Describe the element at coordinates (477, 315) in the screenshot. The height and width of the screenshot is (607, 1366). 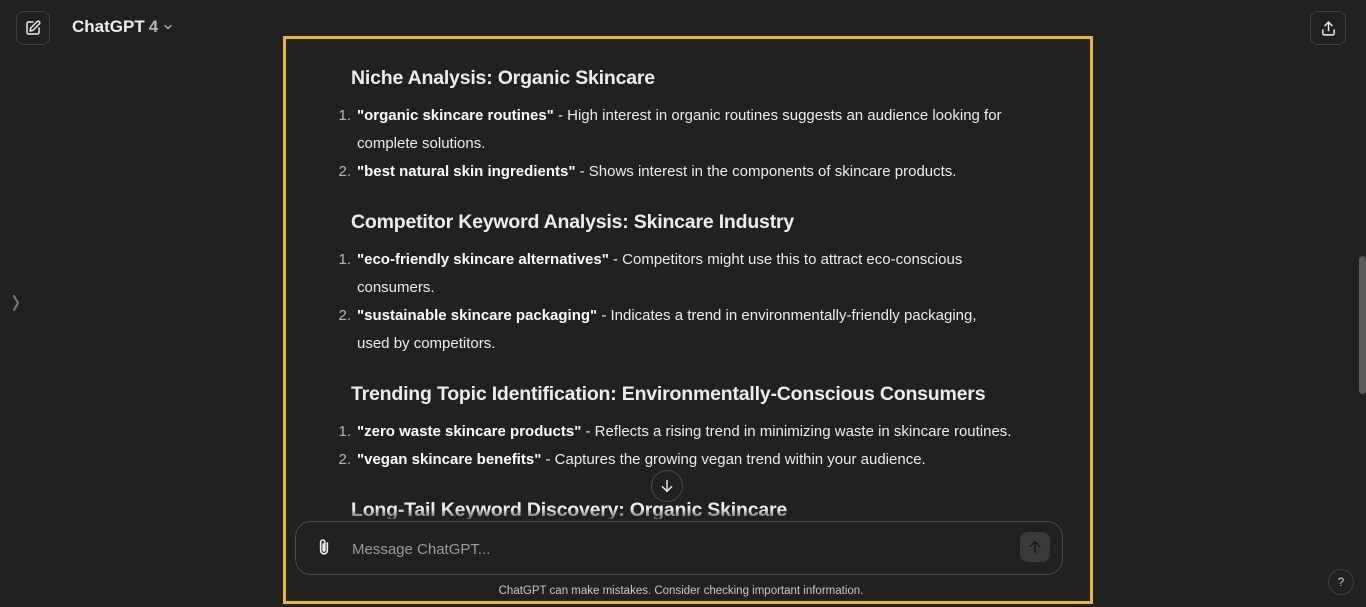
I see `keyword: "sustainable skincare packaging"` at that location.